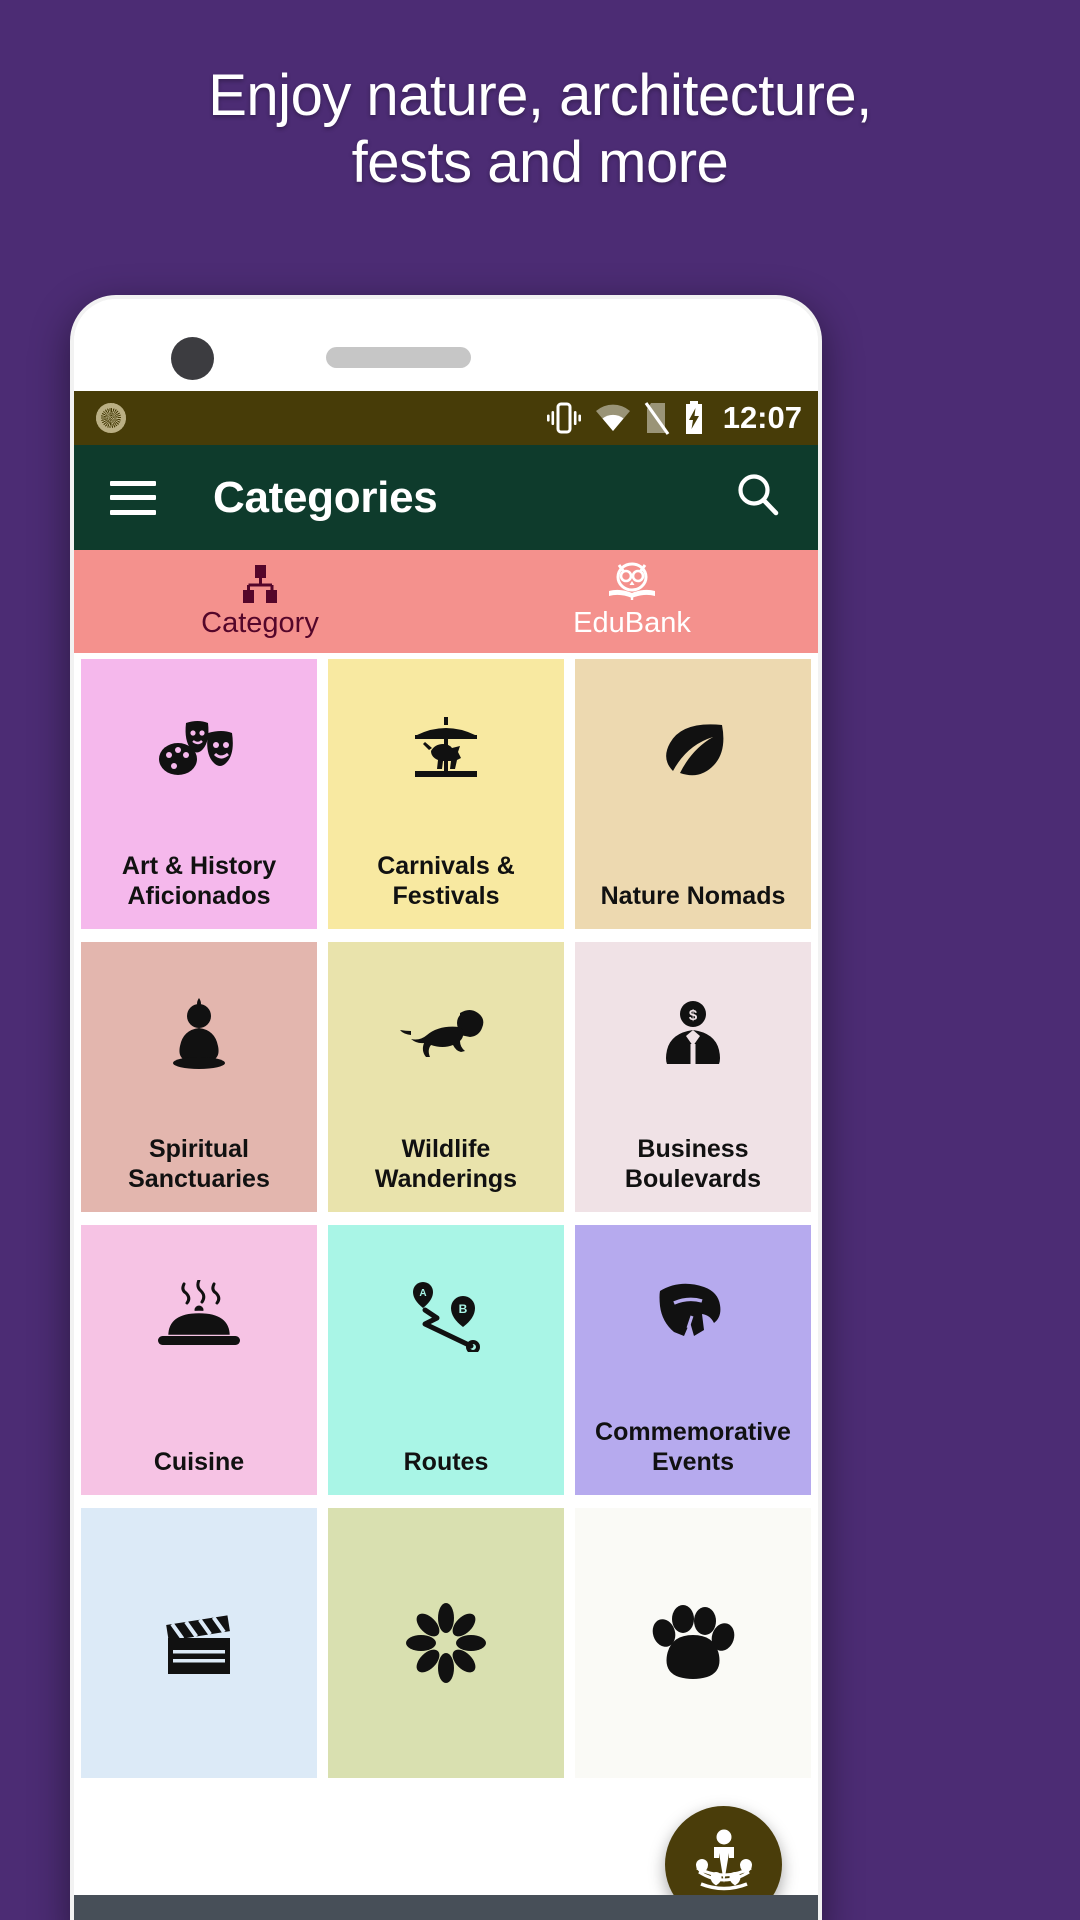  Describe the element at coordinates (398, 357) in the screenshot. I see `earpiece-speaker` at that location.